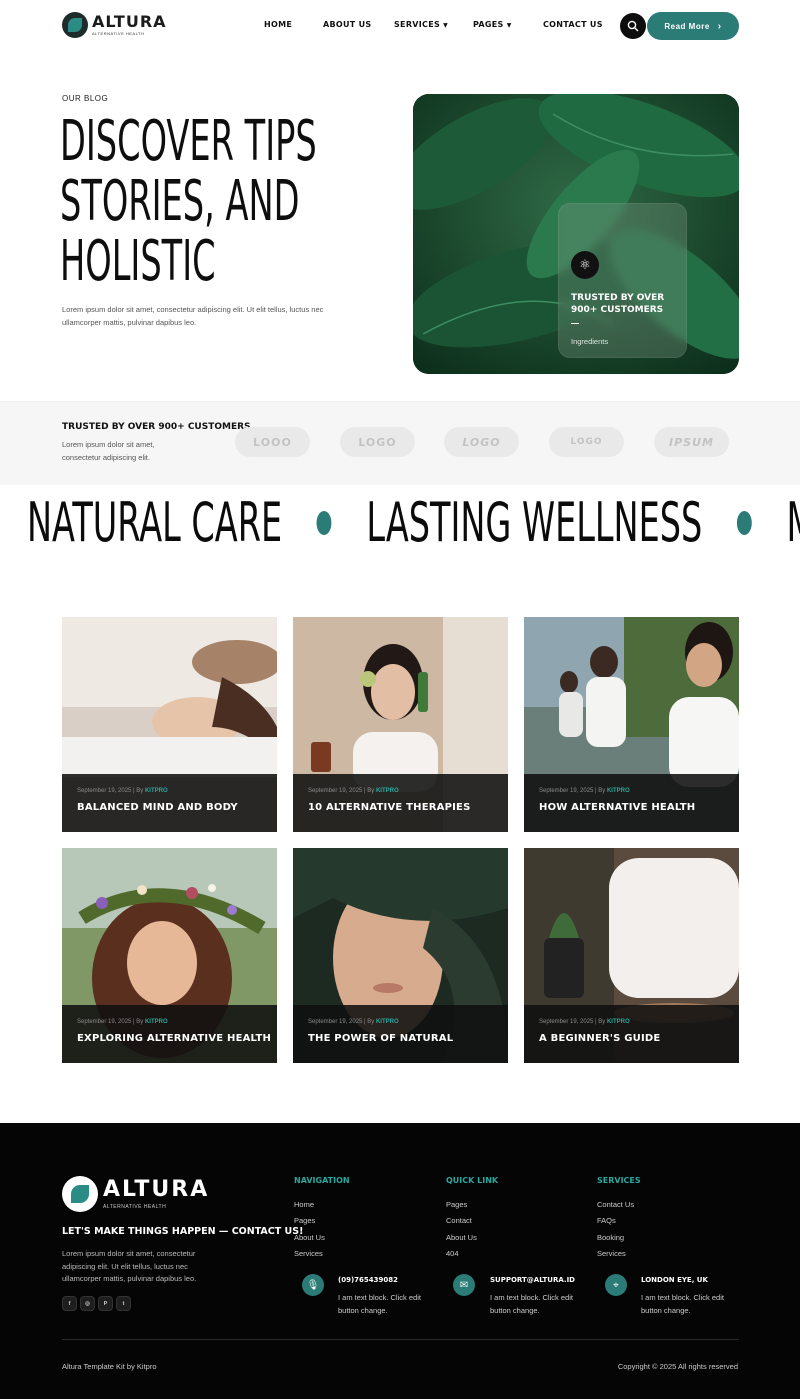 The width and height of the screenshot is (800, 1399). Describe the element at coordinates (691, 442) in the screenshot. I see `brand-logo: IPSUM` at that location.